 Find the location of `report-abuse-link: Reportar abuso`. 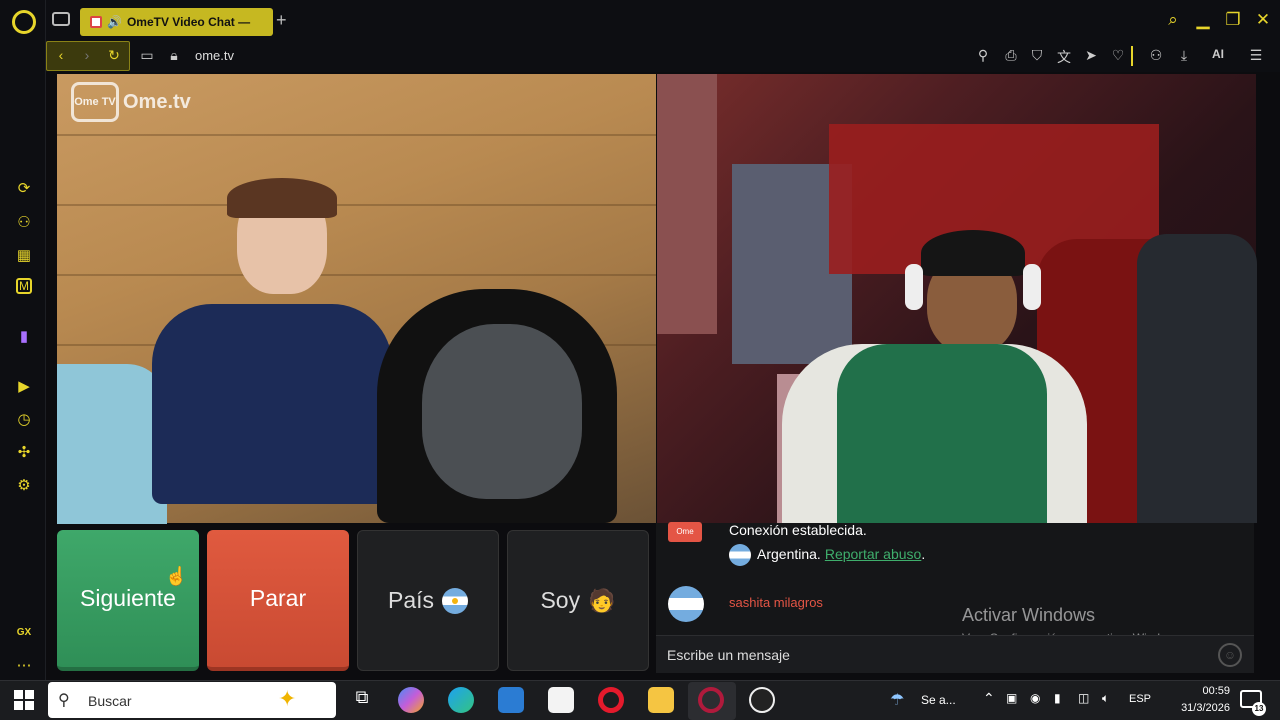

report-abuse-link: Reportar abuso is located at coordinates (873, 554).